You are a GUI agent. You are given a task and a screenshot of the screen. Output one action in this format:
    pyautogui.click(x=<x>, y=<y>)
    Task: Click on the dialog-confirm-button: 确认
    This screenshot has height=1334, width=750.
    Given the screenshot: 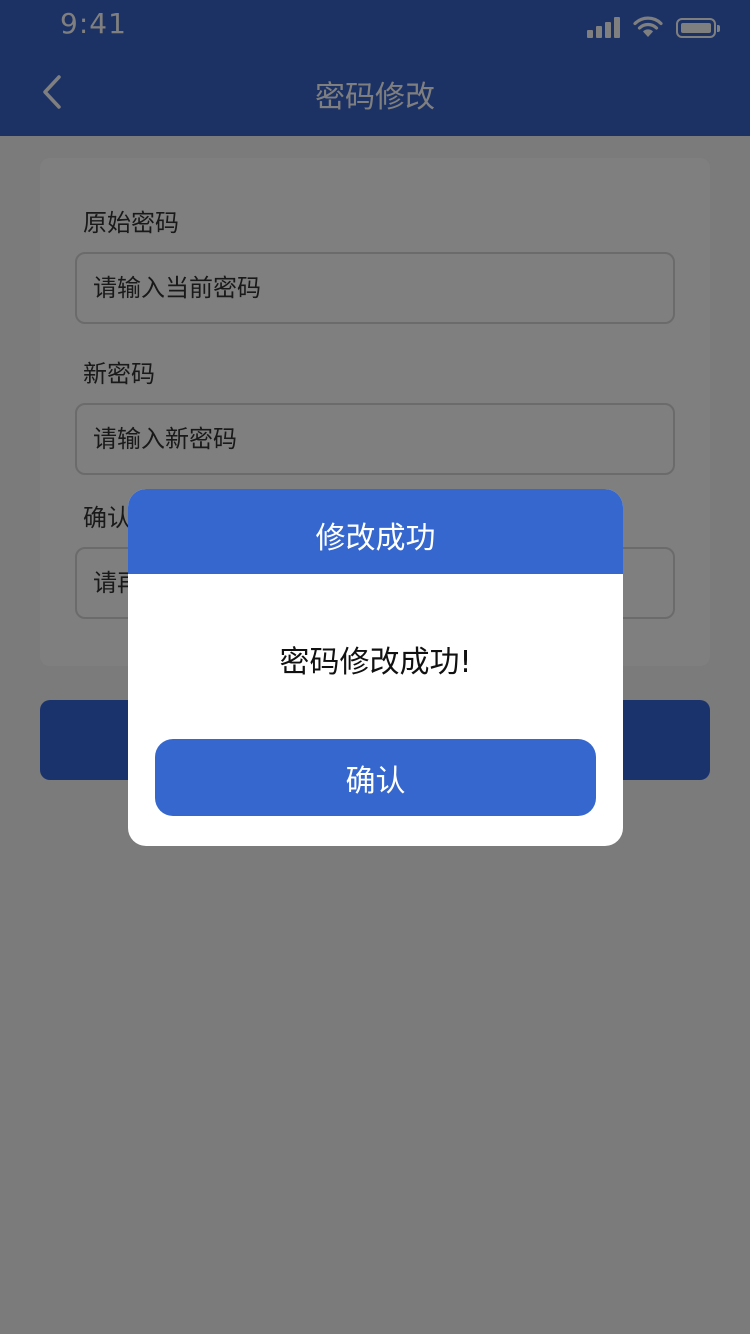 What is the action you would take?
    pyautogui.click(x=375, y=777)
    